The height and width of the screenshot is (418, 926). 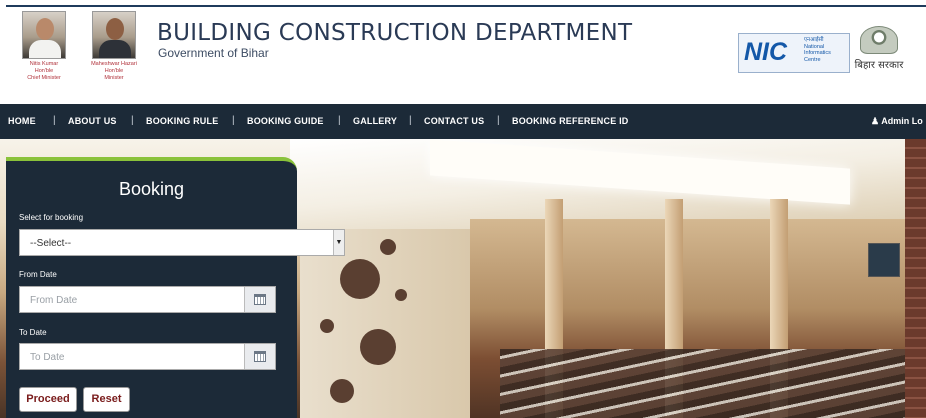 I want to click on from-date-calendar-button, so click(x=259, y=299).